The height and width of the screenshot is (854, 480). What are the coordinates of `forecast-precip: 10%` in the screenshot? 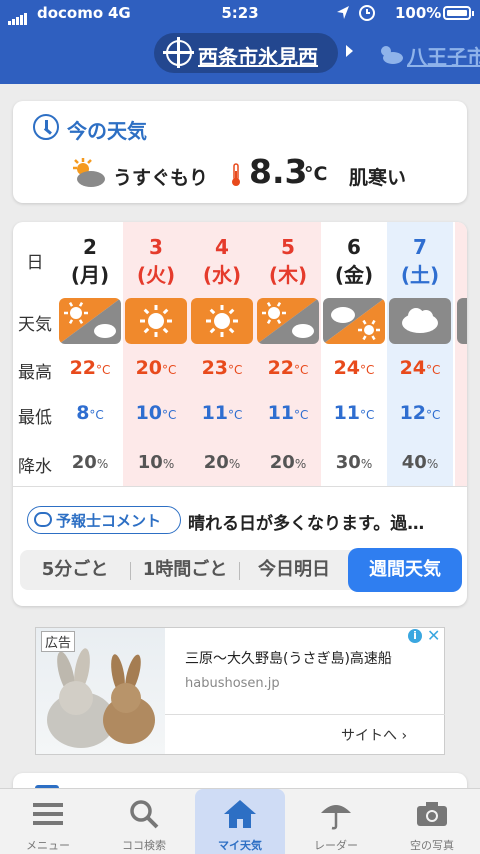 It's located at (156, 462).